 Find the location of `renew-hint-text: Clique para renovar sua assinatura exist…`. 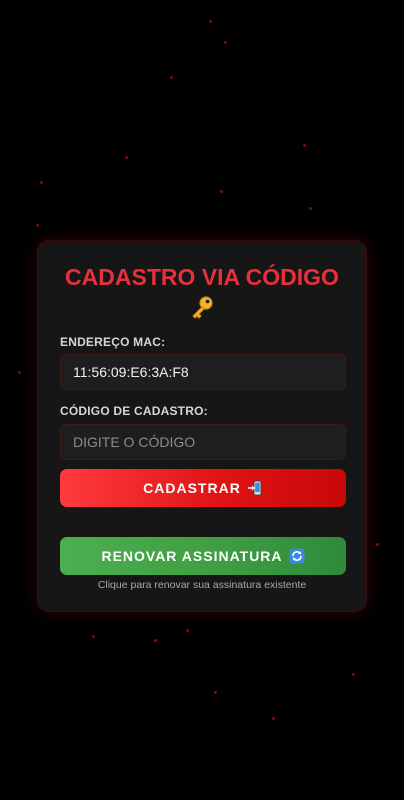

renew-hint-text: Clique para renovar sua assinatura exist… is located at coordinates (202, 585).